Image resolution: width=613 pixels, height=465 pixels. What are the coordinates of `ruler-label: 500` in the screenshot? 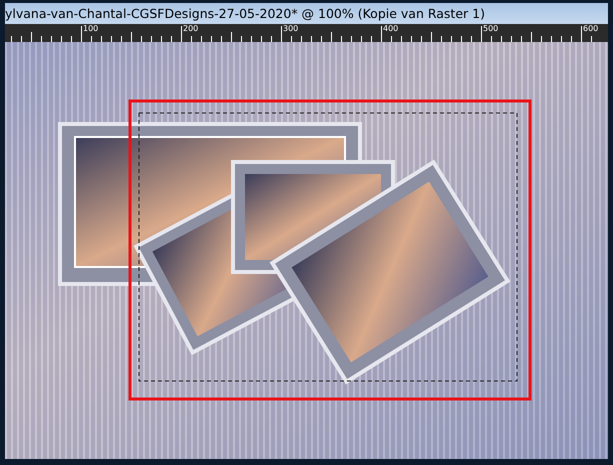 It's located at (491, 29).